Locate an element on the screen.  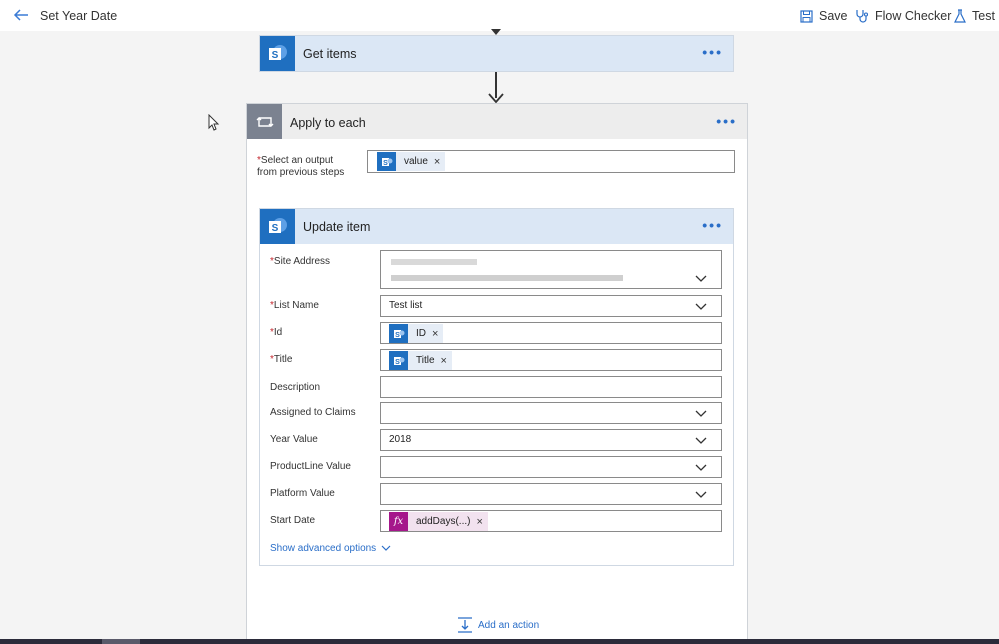
add-action-icon is located at coordinates (465, 625).